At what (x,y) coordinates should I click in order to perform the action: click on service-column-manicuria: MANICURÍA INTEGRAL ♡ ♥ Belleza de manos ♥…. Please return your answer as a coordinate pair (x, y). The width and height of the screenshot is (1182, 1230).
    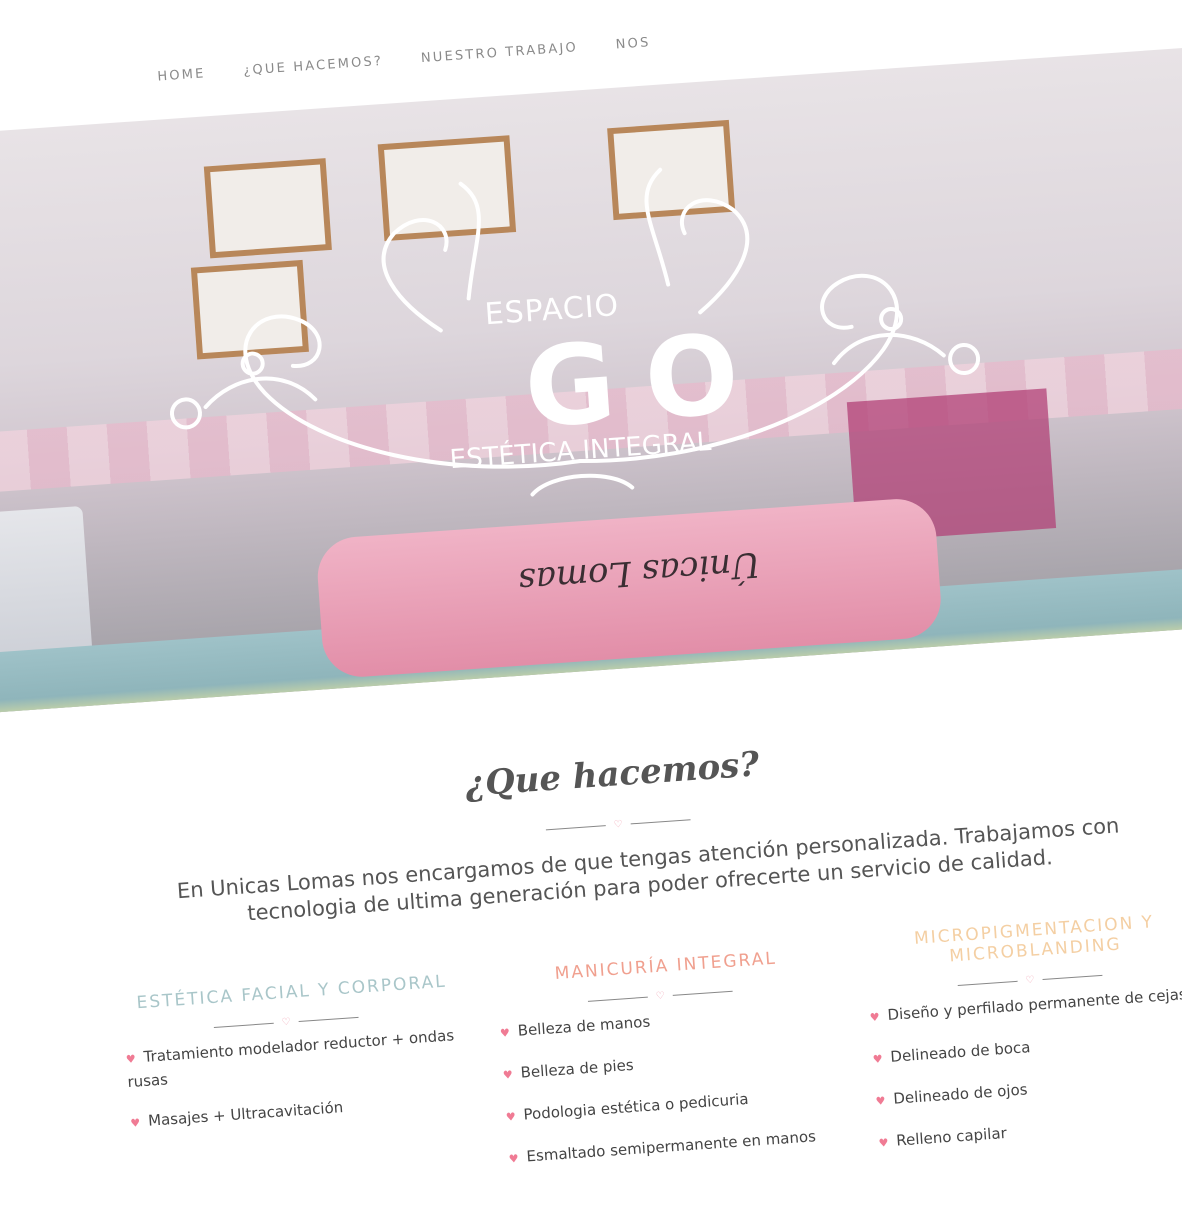
    Looking at the image, I should click on (671, 1057).